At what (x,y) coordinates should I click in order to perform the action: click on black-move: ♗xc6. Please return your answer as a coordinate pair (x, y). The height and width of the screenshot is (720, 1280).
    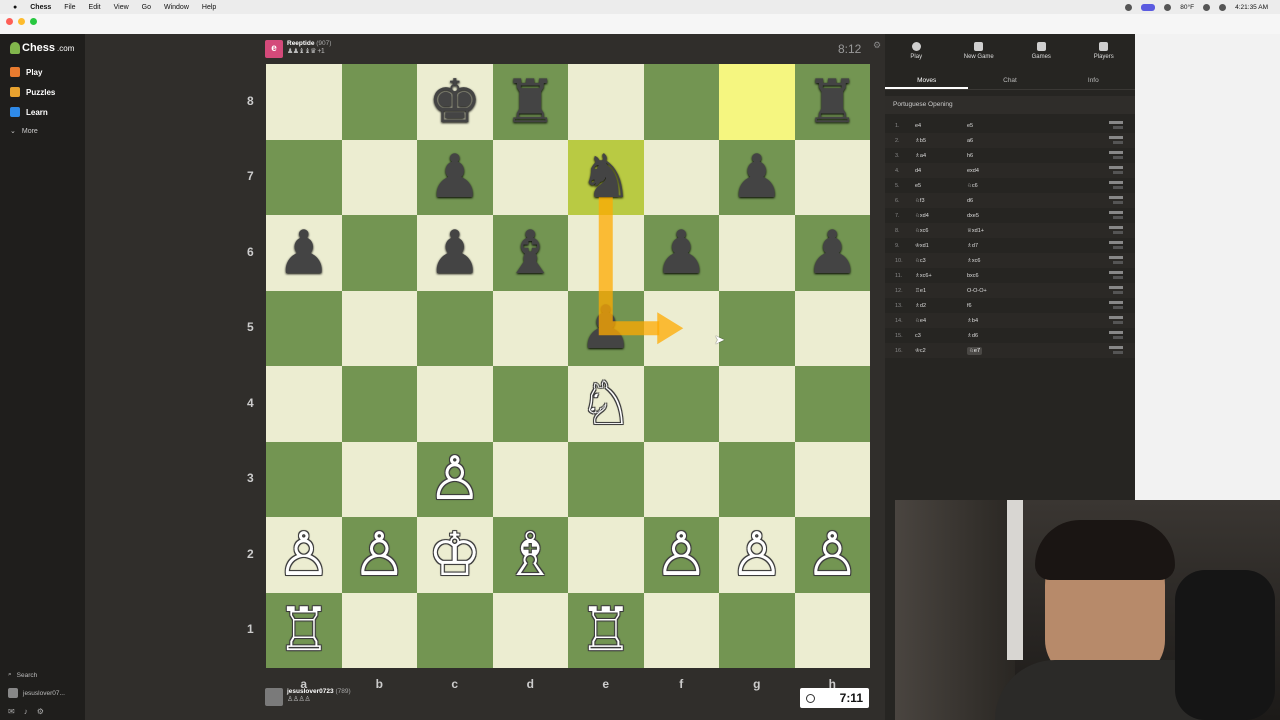
    Looking at the image, I should click on (1007, 261).